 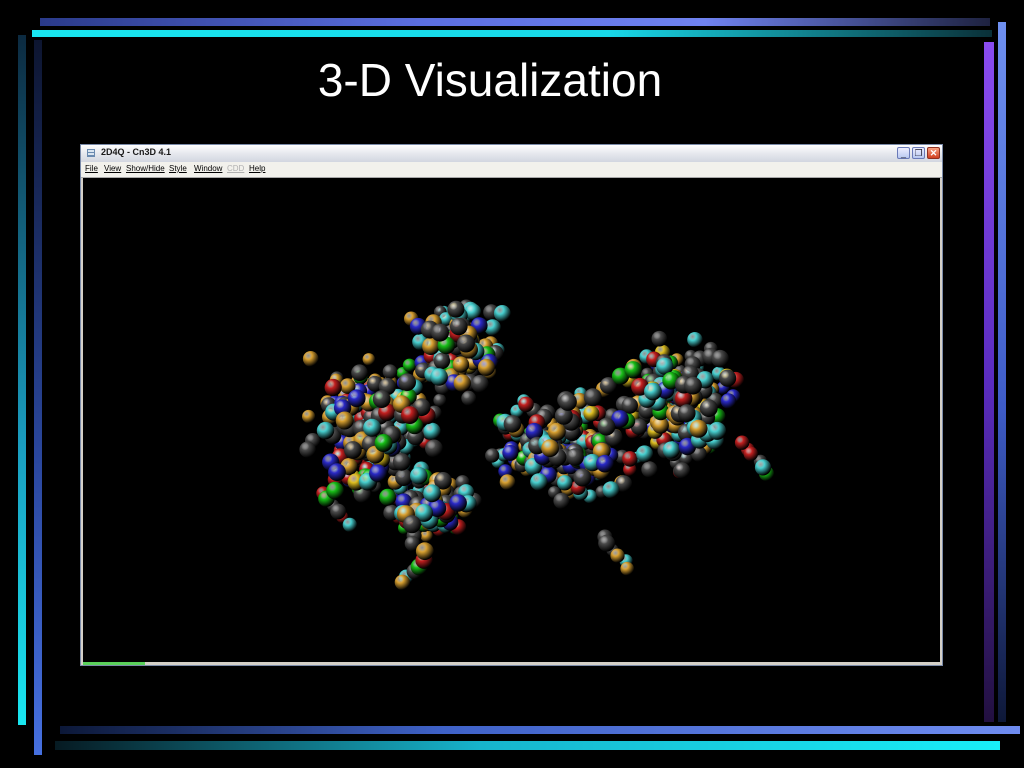 I want to click on menu-style: Style, so click(x=178, y=168).